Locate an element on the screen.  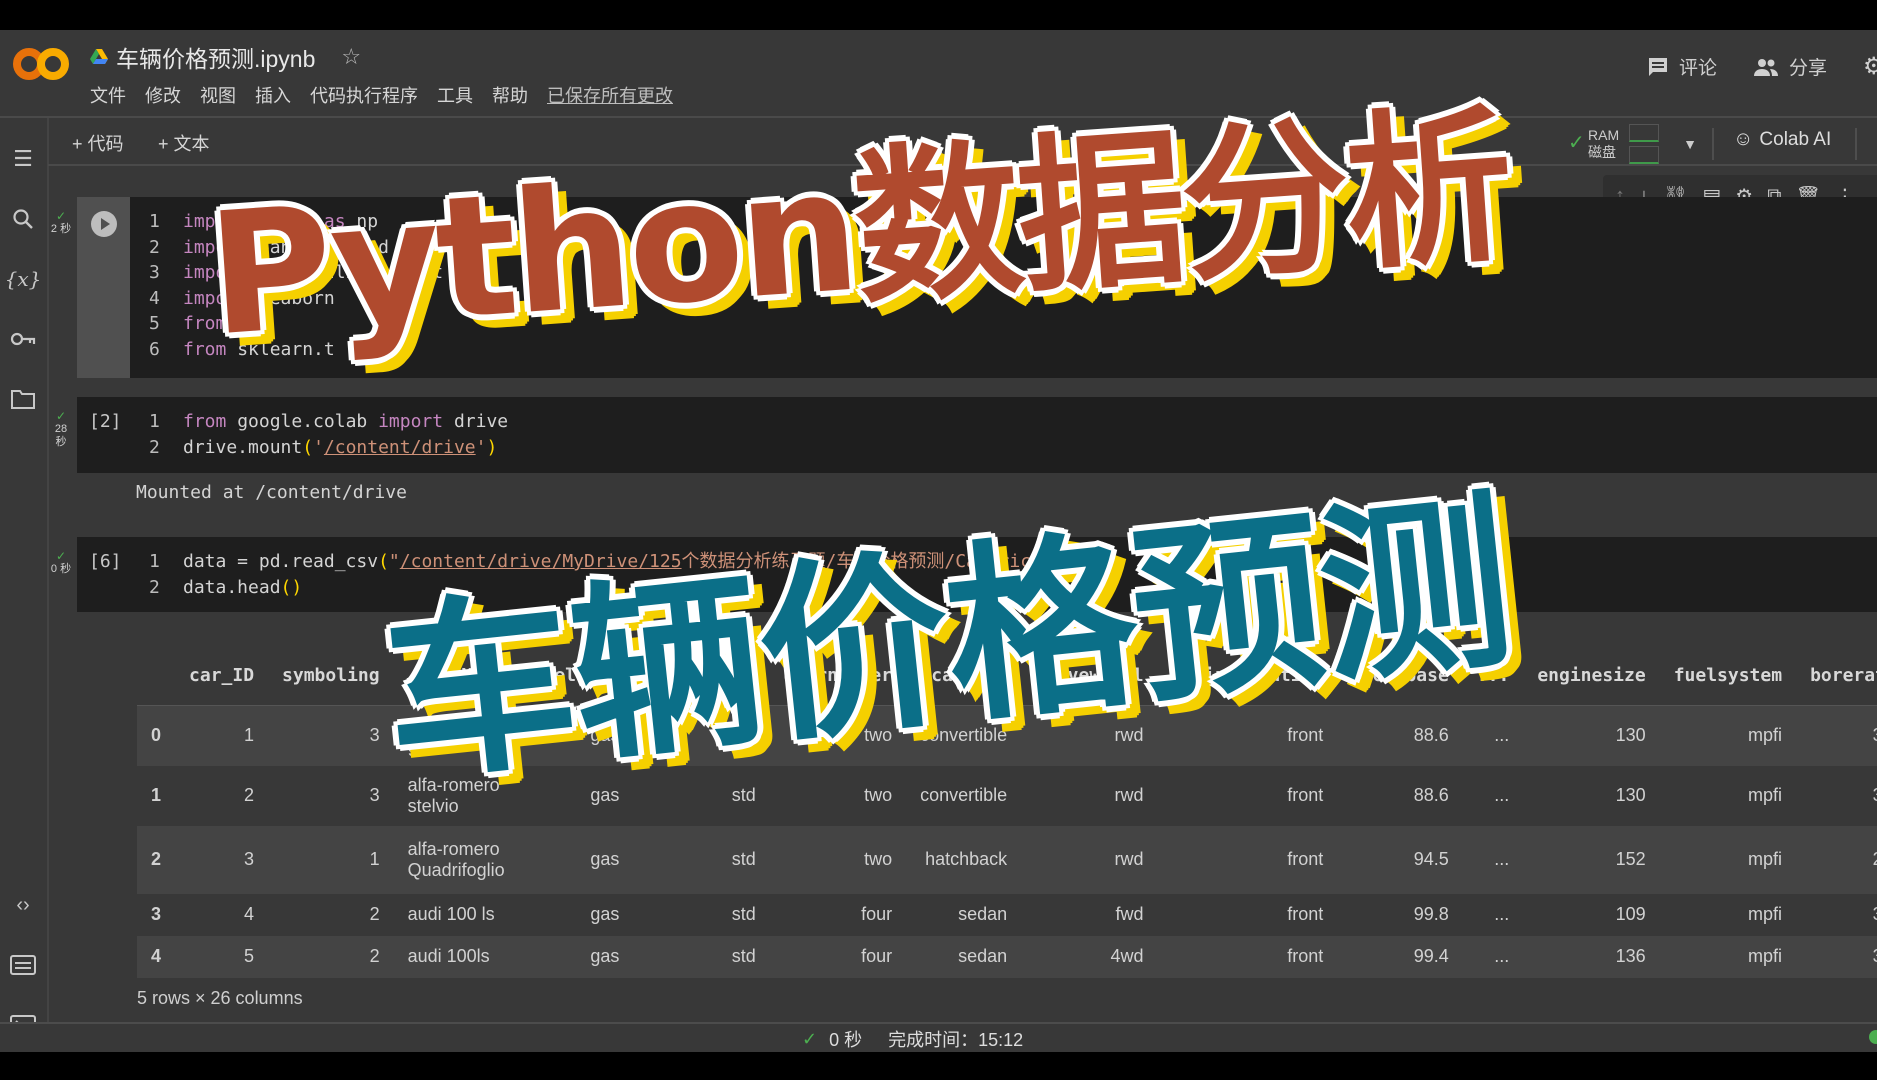
run-cell-button is located at coordinates (104, 224).